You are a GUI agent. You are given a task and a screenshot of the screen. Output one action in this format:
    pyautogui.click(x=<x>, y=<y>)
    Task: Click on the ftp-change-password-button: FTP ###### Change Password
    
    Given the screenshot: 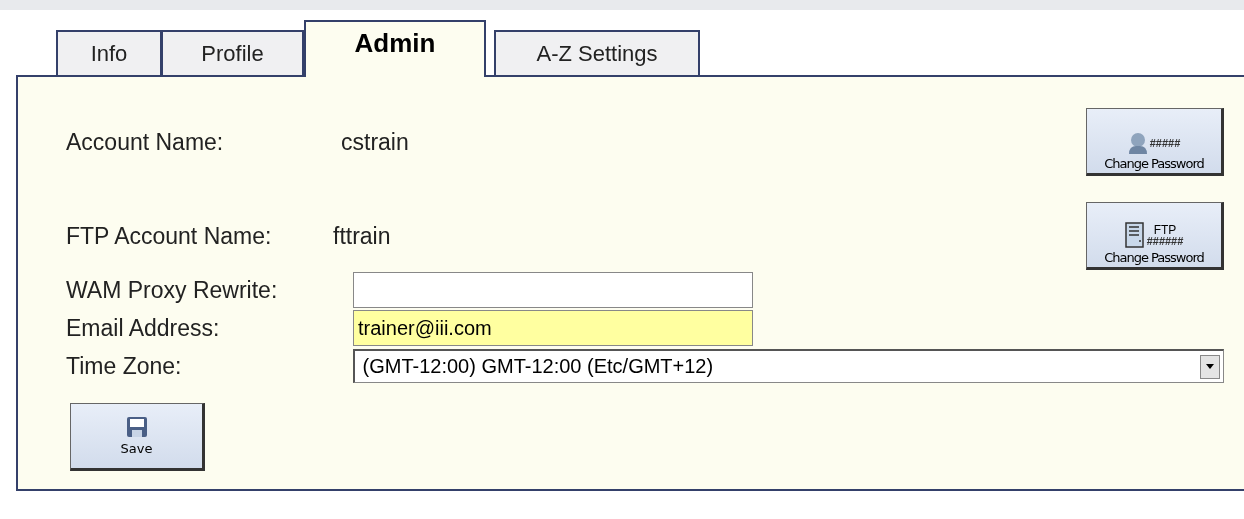 What is the action you would take?
    pyautogui.click(x=1155, y=236)
    